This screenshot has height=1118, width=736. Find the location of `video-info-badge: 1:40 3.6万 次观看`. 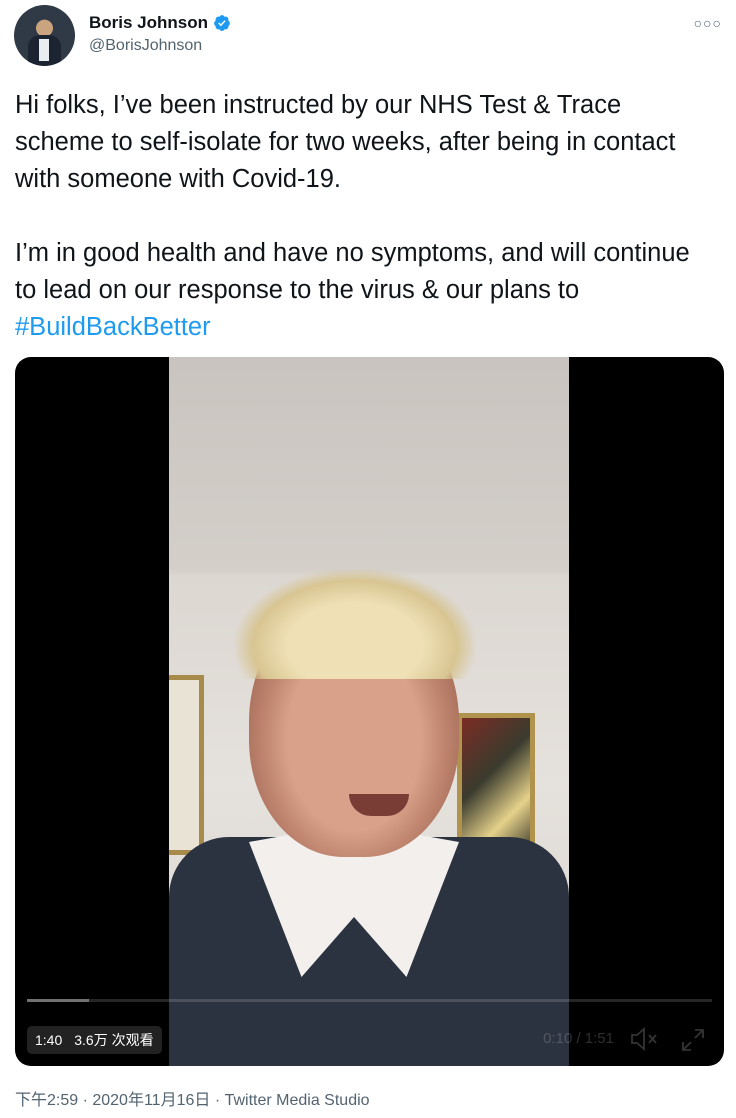

video-info-badge: 1:40 3.6万 次观看 is located at coordinates (94, 1040).